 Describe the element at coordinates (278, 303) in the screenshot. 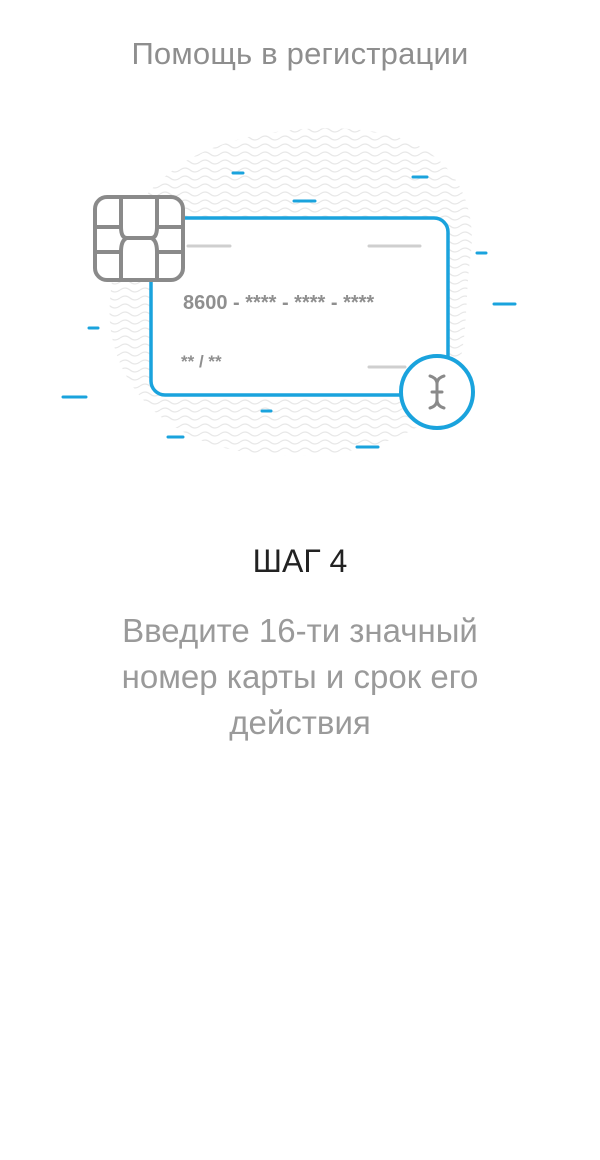

I see `card-number-text: 8600 - **** - **** - ****` at that location.